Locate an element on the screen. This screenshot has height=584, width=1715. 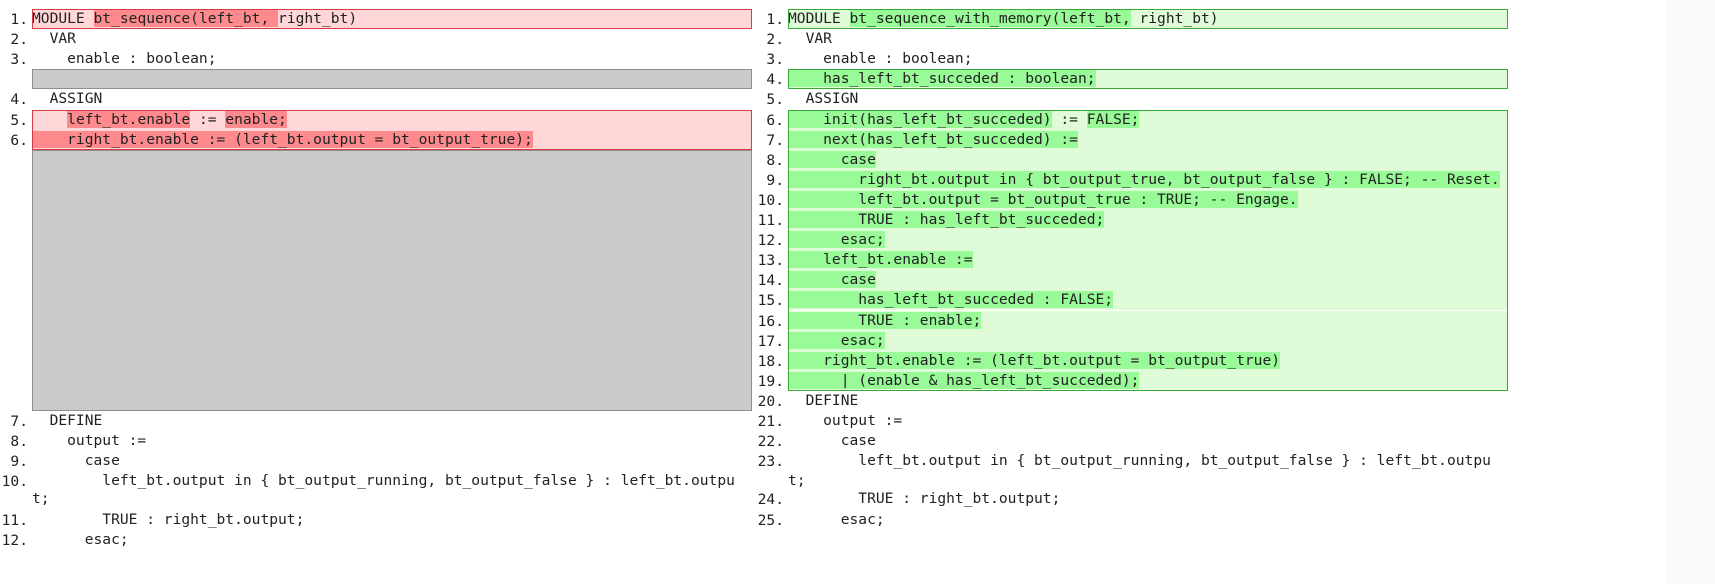
added-code-line: has_left_bt_succeded : FALSE; is located at coordinates (1148, 300).